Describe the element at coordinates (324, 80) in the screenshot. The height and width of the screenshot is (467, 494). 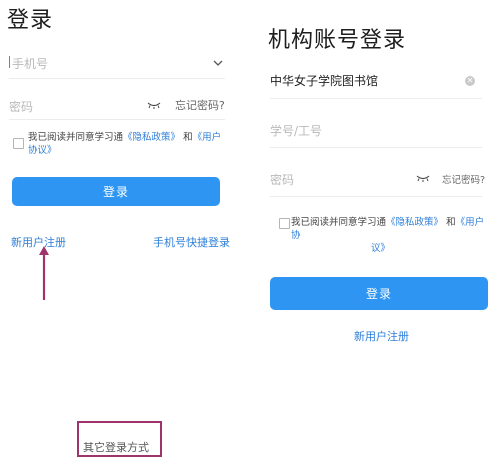
I see `institution-input: 中华女子学院图书馆` at that location.